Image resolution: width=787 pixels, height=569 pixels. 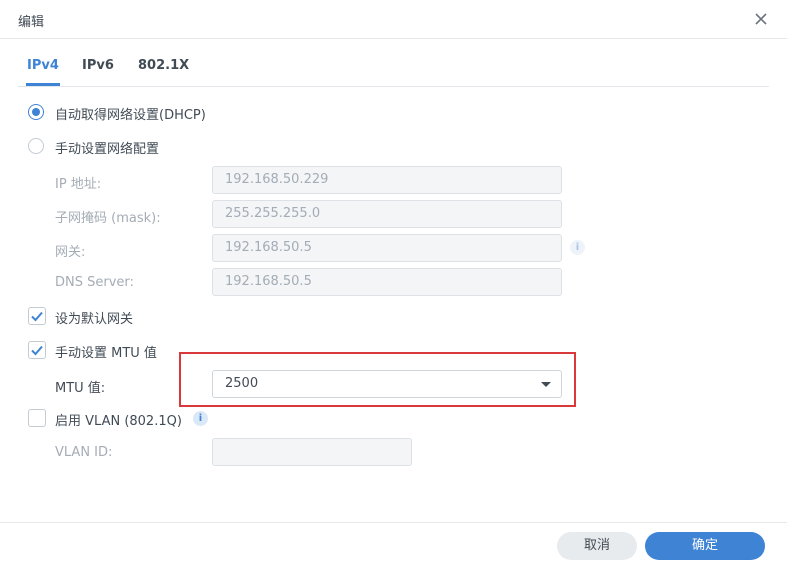 I want to click on dialog-title: 编辑, so click(x=31, y=22).